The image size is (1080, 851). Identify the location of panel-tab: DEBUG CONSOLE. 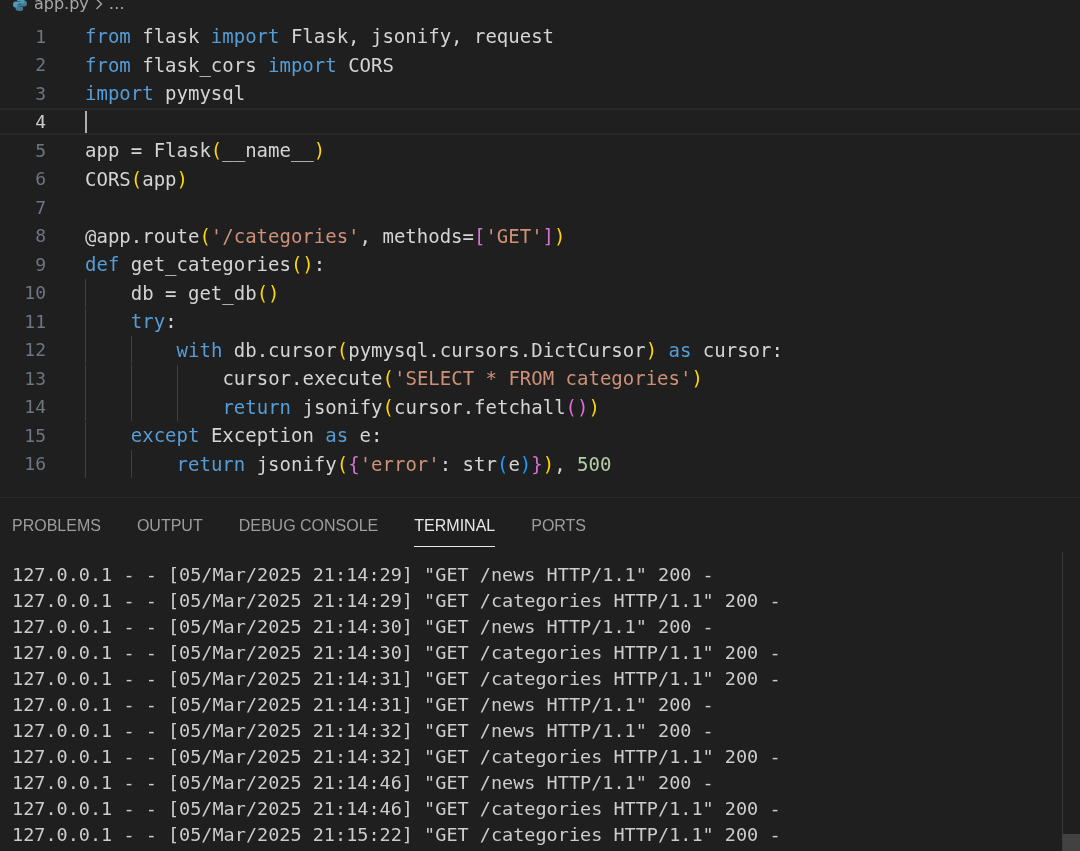
(308, 531).